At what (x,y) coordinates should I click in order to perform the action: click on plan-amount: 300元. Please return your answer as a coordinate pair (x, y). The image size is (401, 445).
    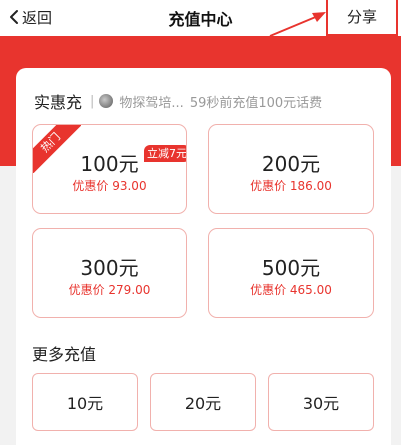
    Looking at the image, I should click on (109, 268).